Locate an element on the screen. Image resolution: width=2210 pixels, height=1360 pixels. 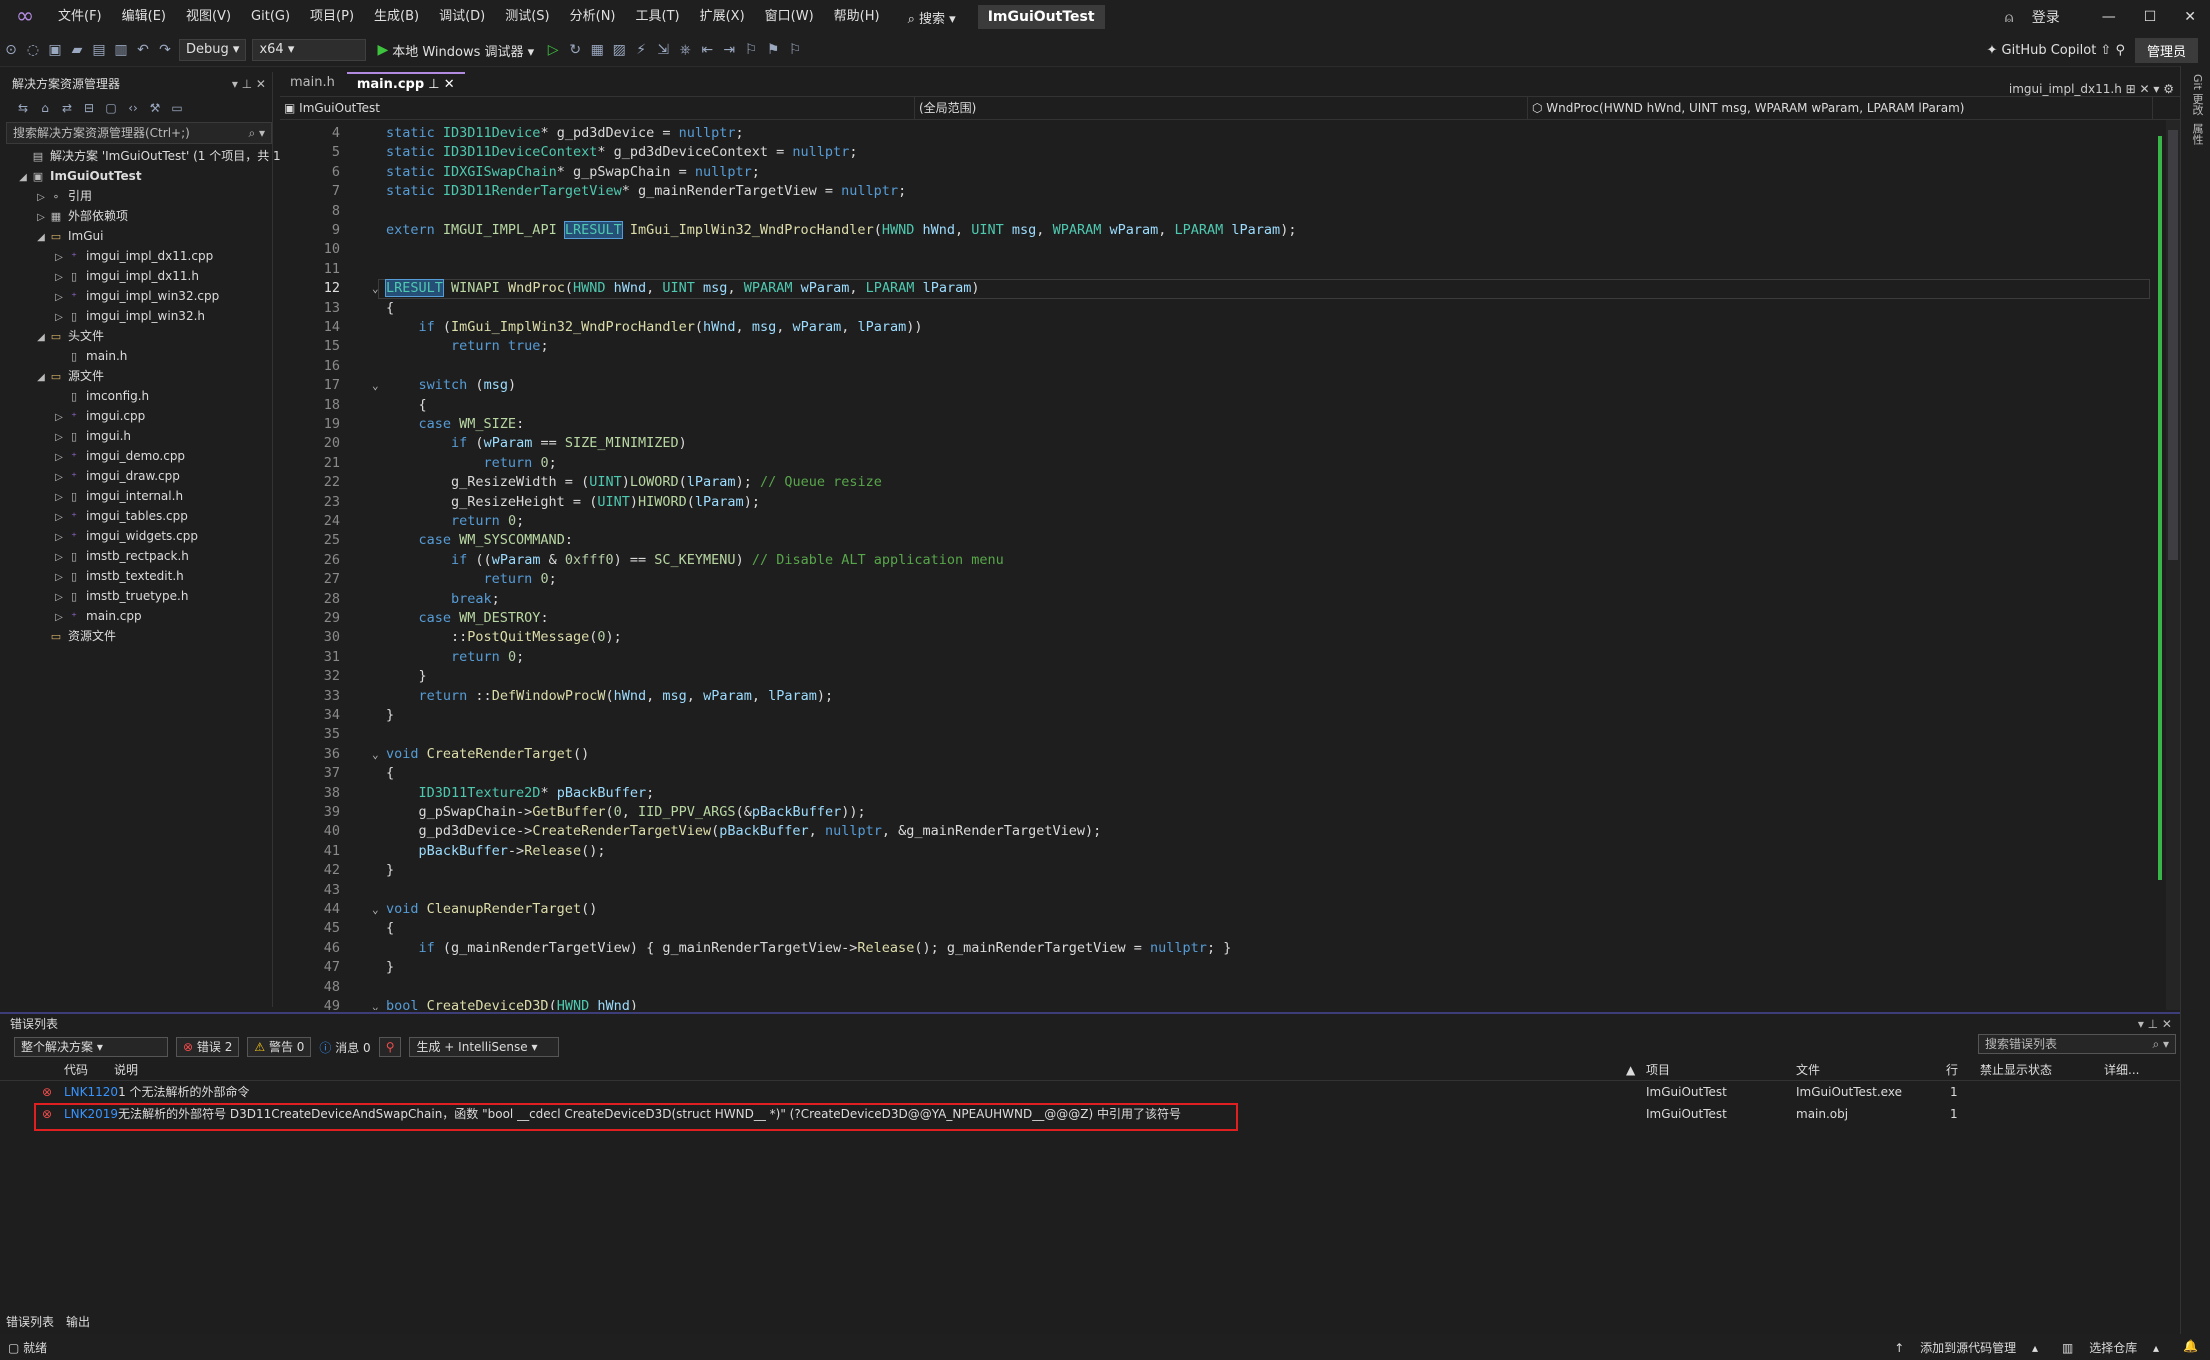
panel-controls: ▾ ⊥ ✕ is located at coordinates (252, 84).